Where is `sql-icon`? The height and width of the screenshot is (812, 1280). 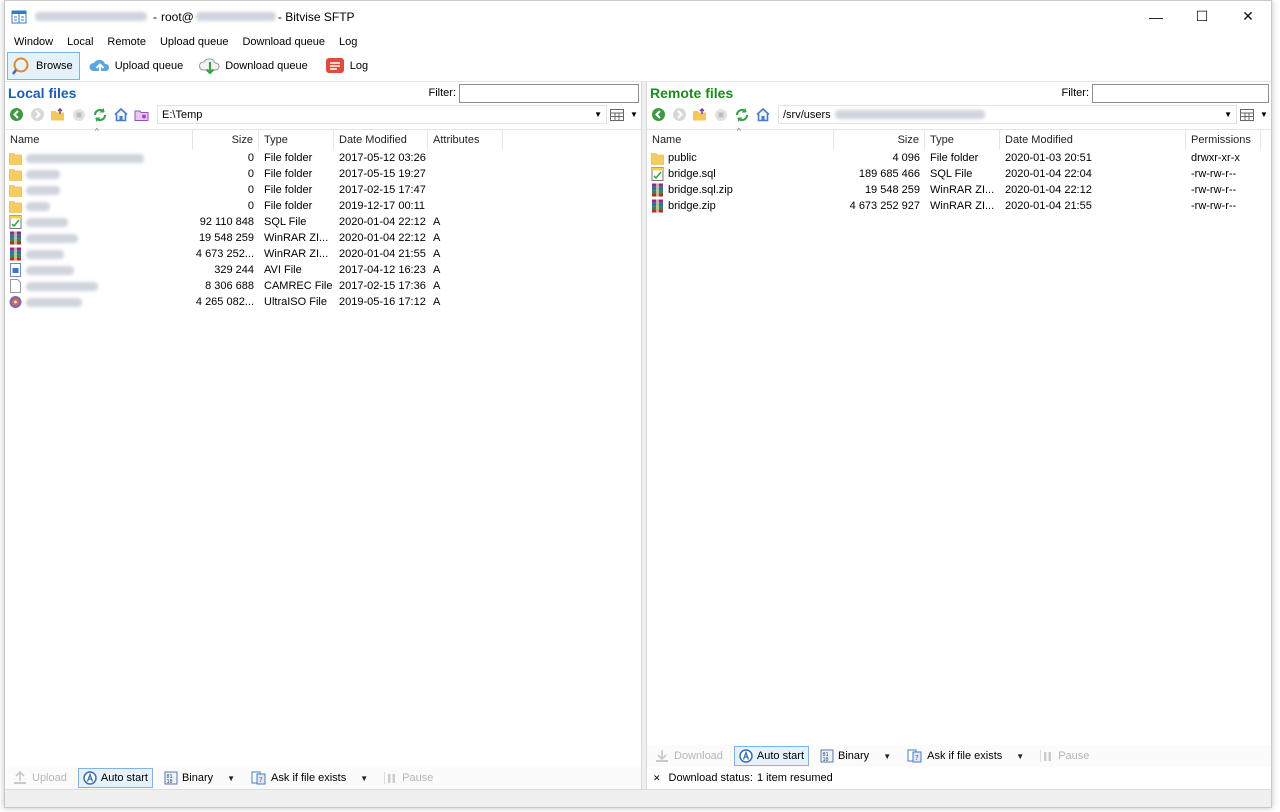
sql-icon is located at coordinates (15, 222).